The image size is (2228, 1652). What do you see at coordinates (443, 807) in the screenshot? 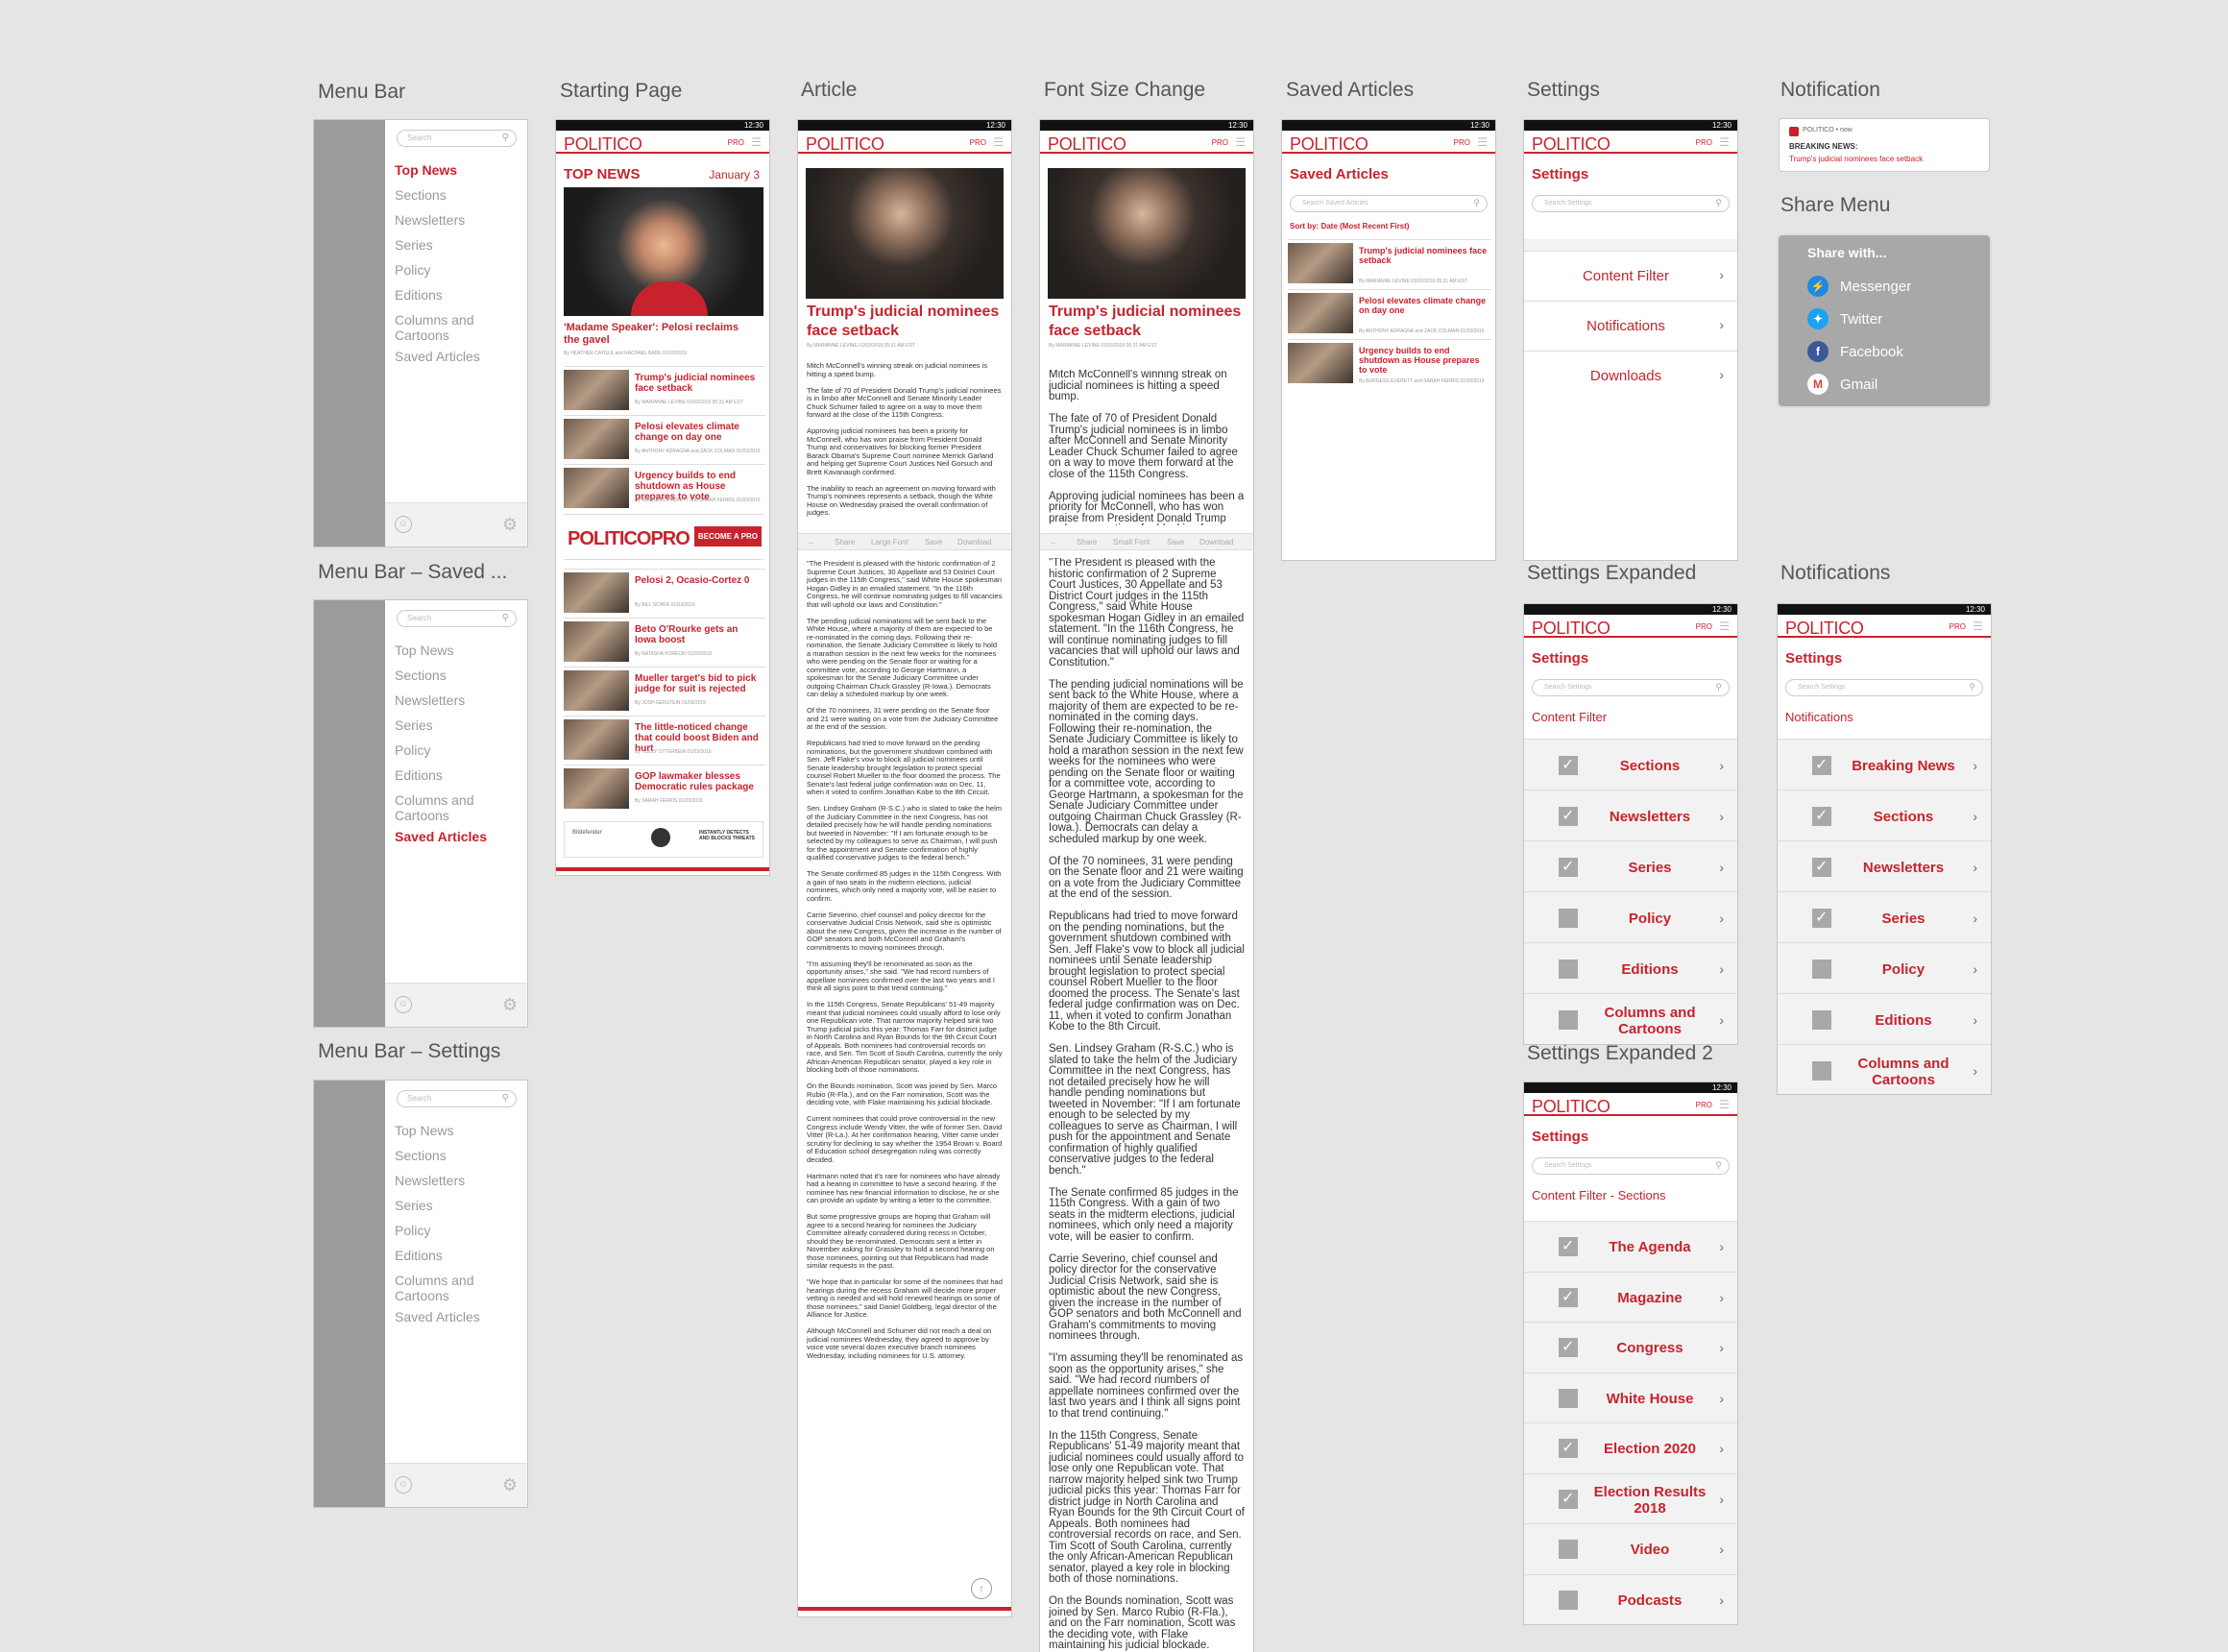
I see `menu-item-columns-and-cartoons: Columns and Cartoons` at bounding box center [443, 807].